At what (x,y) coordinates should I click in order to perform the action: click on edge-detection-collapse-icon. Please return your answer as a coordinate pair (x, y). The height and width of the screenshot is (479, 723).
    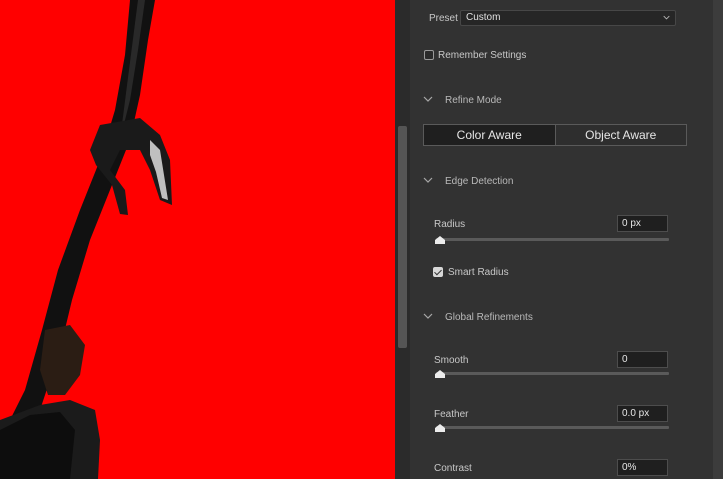
    Looking at the image, I should click on (428, 180).